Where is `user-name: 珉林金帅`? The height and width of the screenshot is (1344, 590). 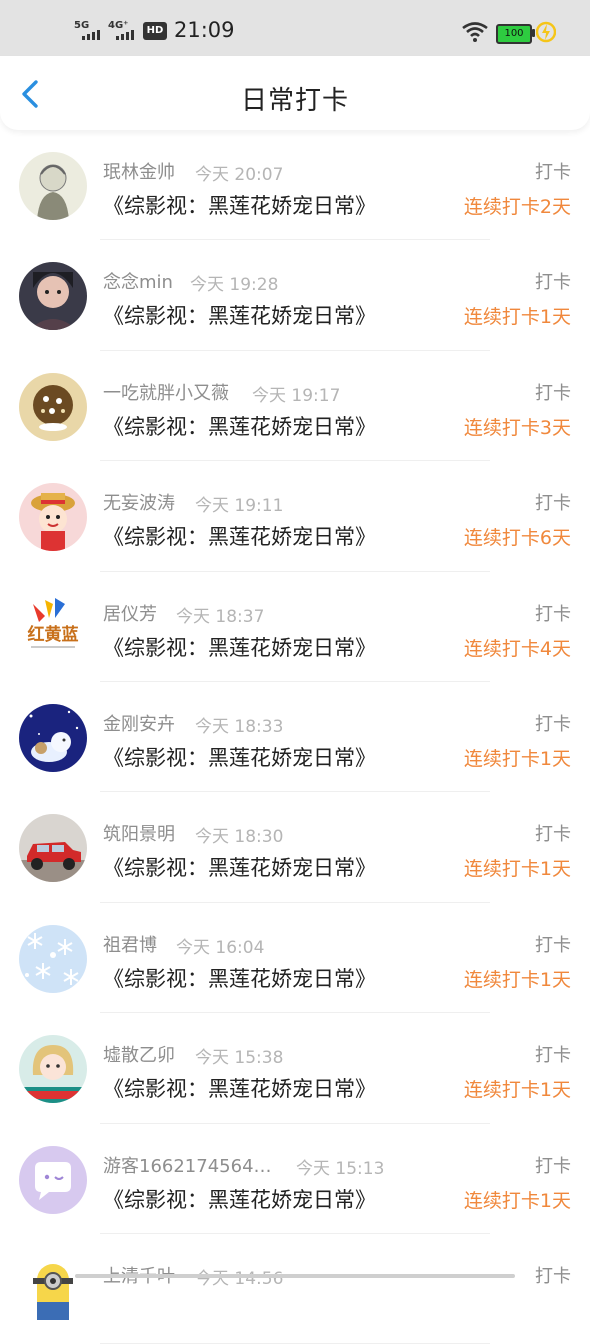 user-name: 珉林金帅 is located at coordinates (139, 171).